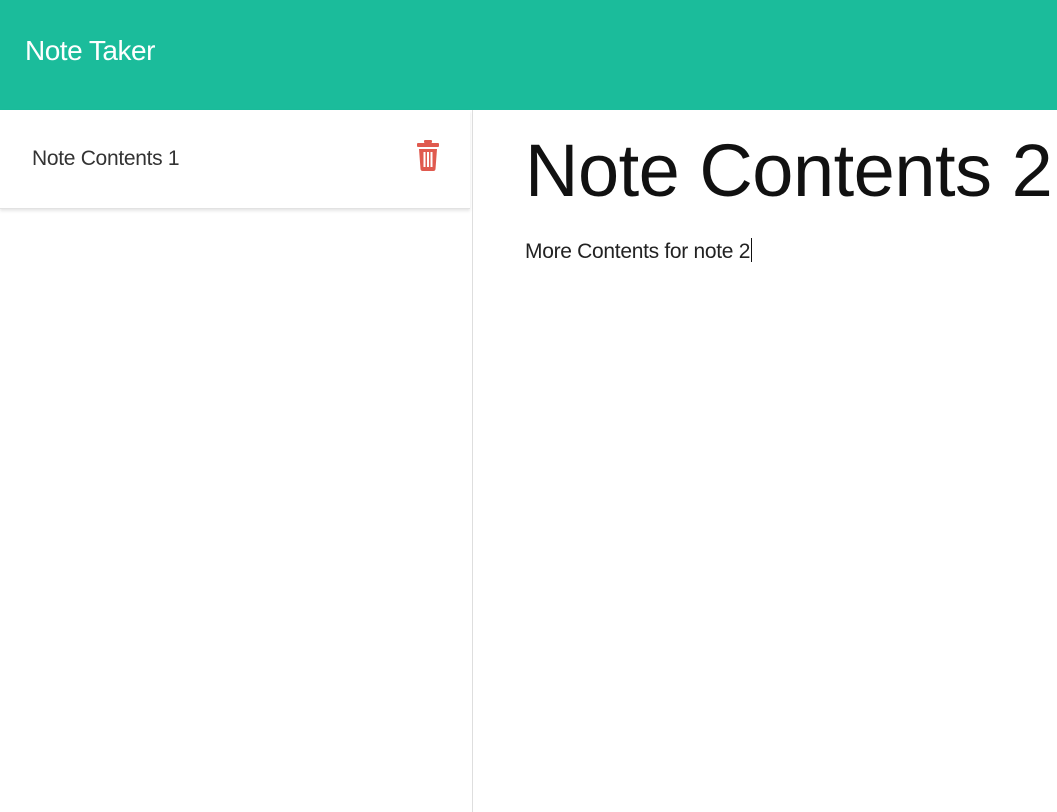 Image resolution: width=1057 pixels, height=812 pixels. I want to click on note-title-input: Note Contents 2, so click(789, 170).